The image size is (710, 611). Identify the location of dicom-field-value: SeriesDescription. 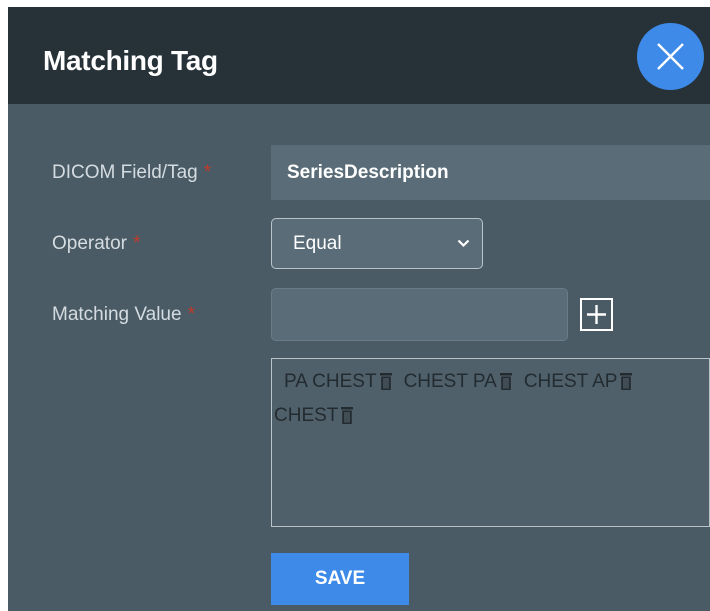
(368, 172).